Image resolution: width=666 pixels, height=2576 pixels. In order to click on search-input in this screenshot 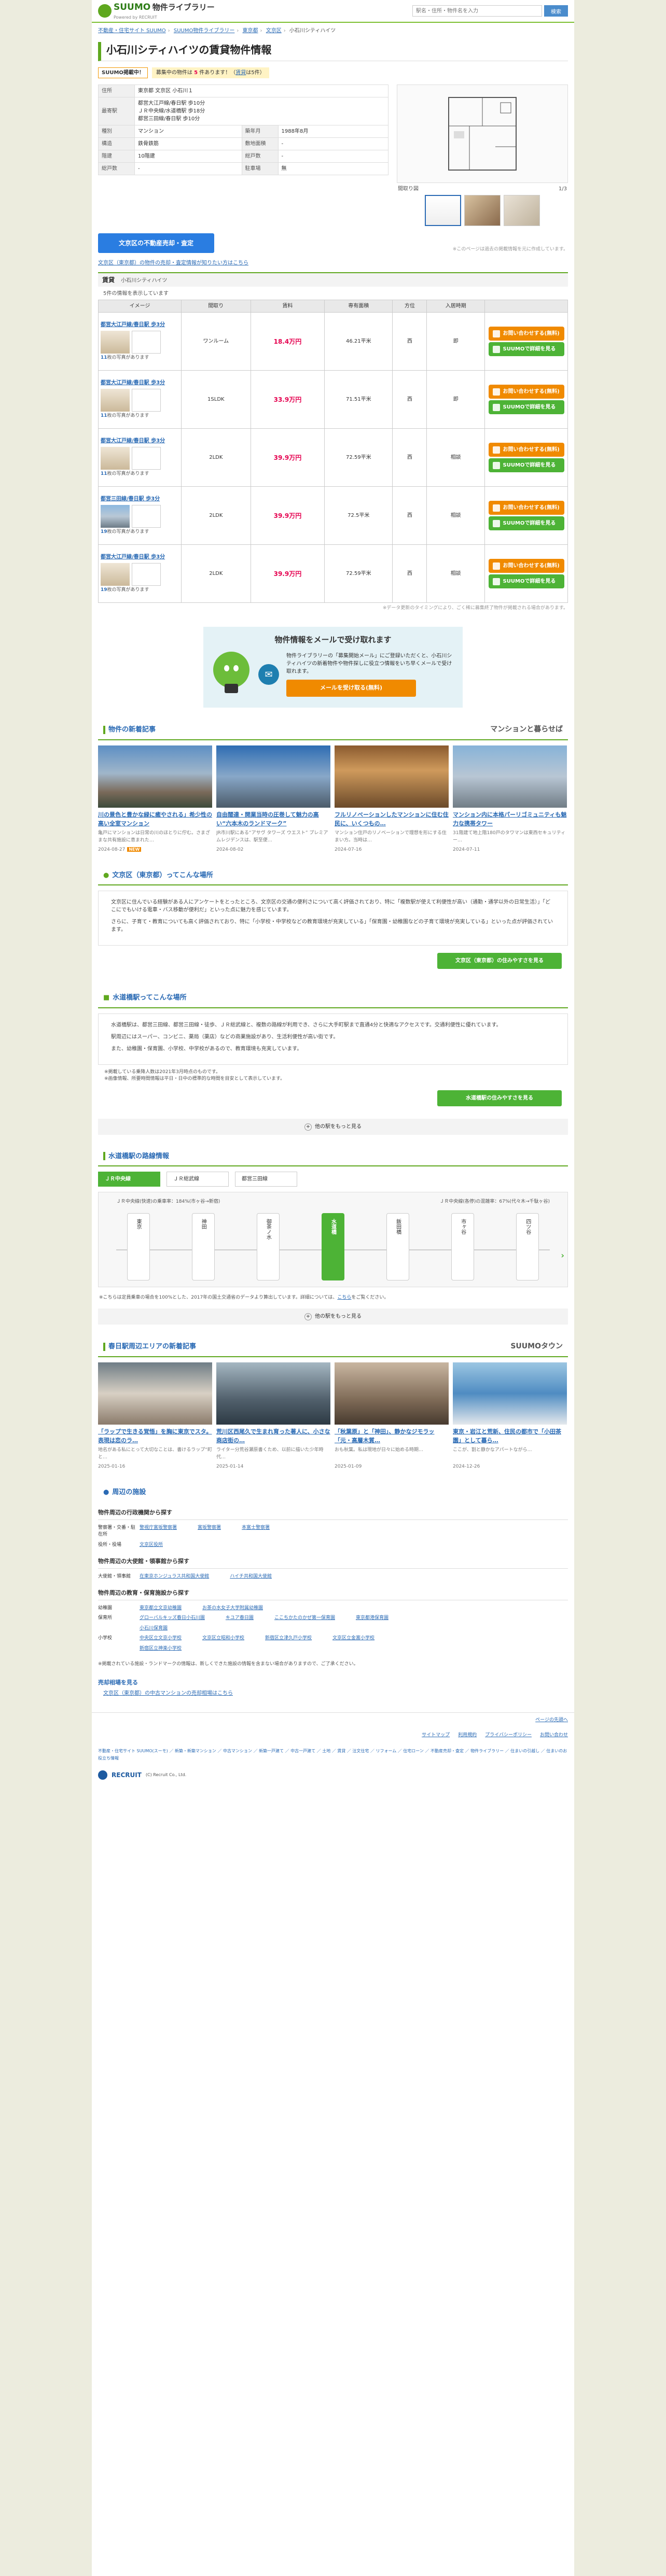, I will do `click(477, 11)`.